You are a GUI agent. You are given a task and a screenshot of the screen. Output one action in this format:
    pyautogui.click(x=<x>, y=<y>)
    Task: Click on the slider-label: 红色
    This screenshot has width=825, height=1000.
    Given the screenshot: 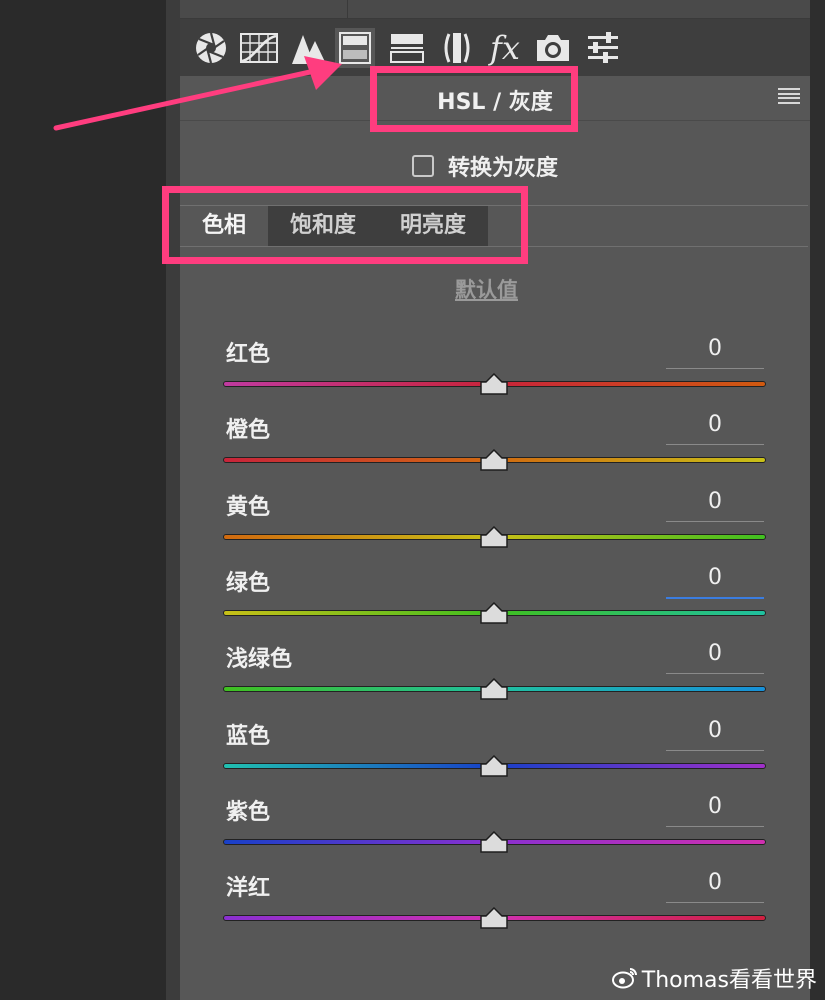 What is the action you would take?
    pyautogui.click(x=248, y=354)
    